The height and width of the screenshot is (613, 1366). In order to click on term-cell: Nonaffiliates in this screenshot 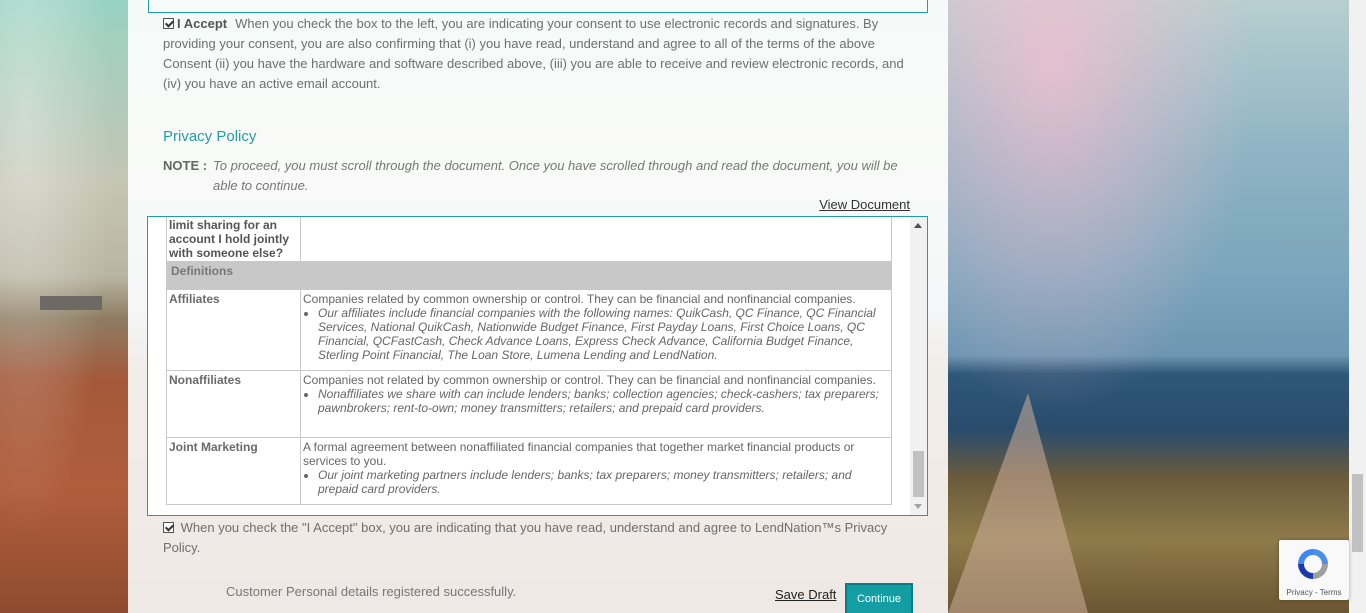, I will do `click(233, 404)`.